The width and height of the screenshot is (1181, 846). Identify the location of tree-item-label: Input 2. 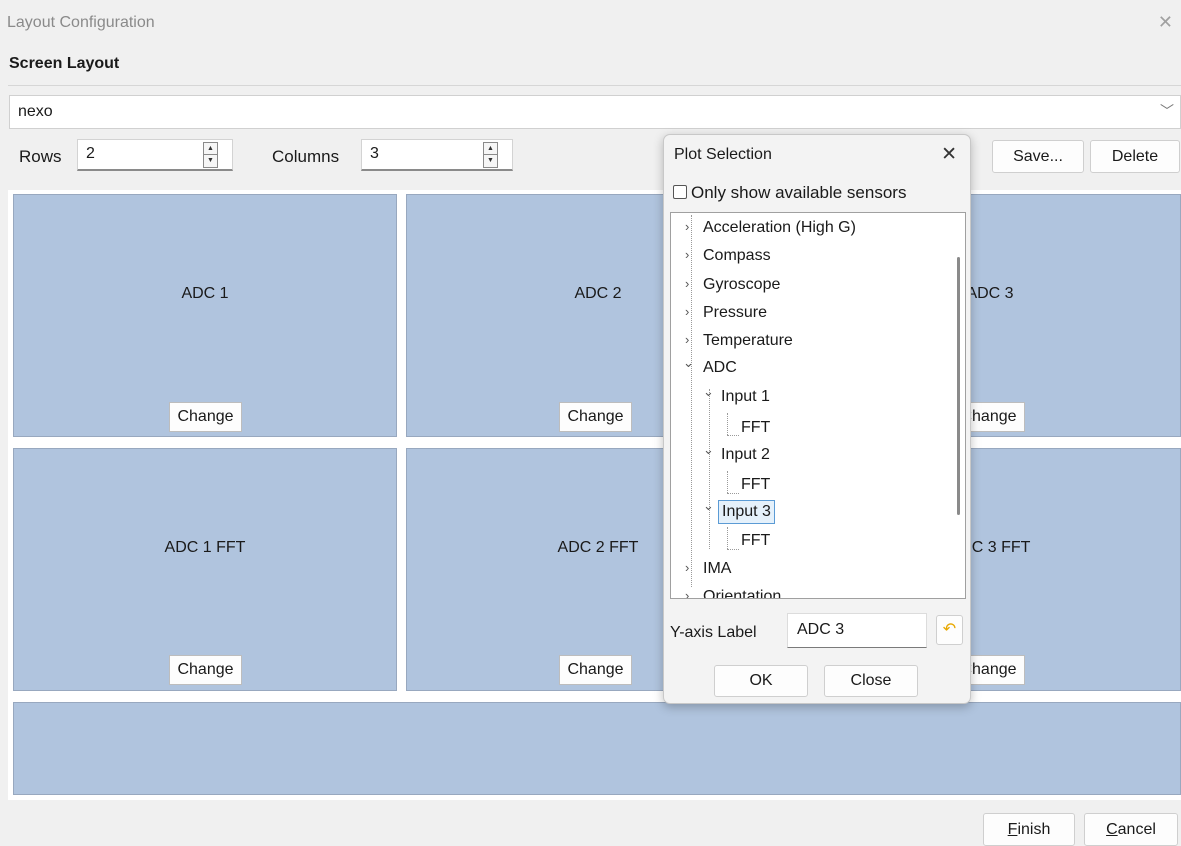
(745, 454).